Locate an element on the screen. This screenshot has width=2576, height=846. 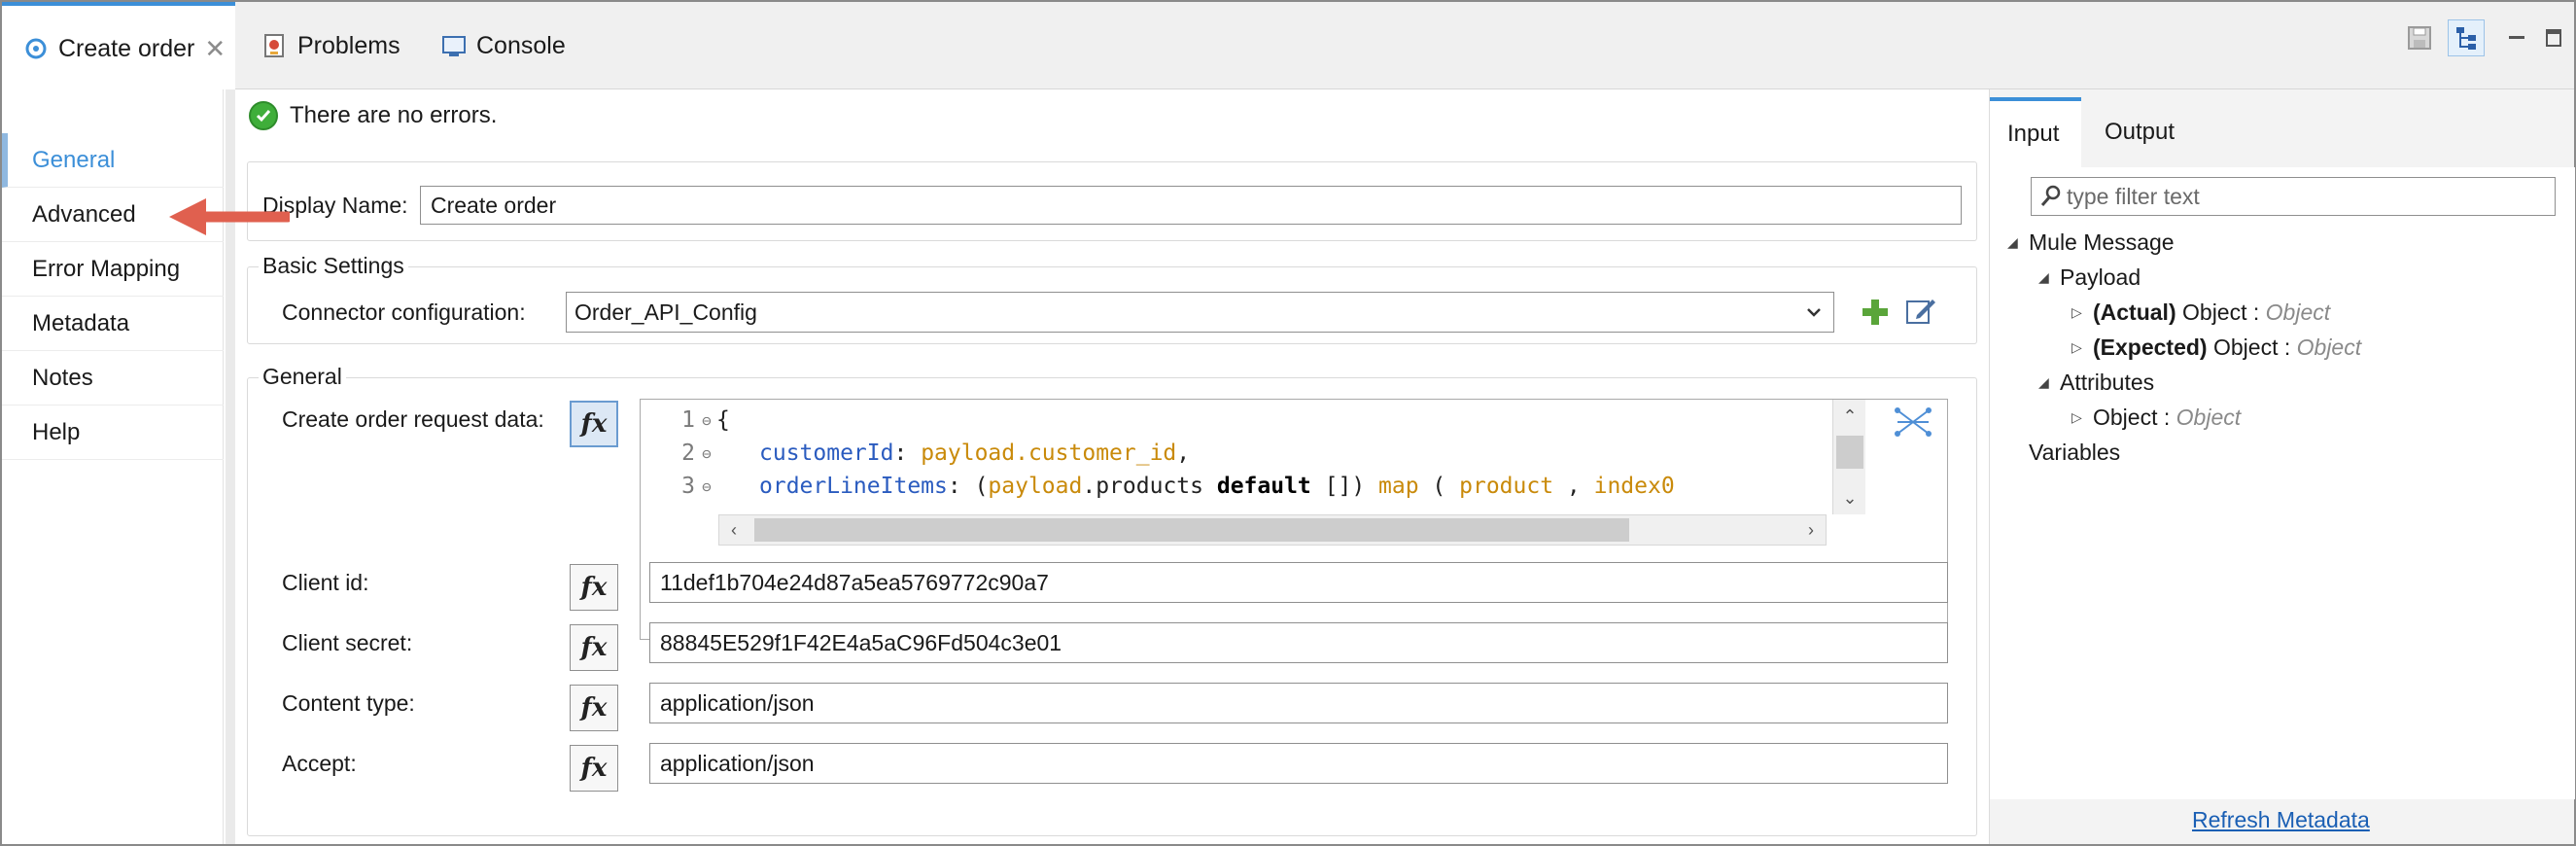
line-number: 2 is located at coordinates (688, 453).